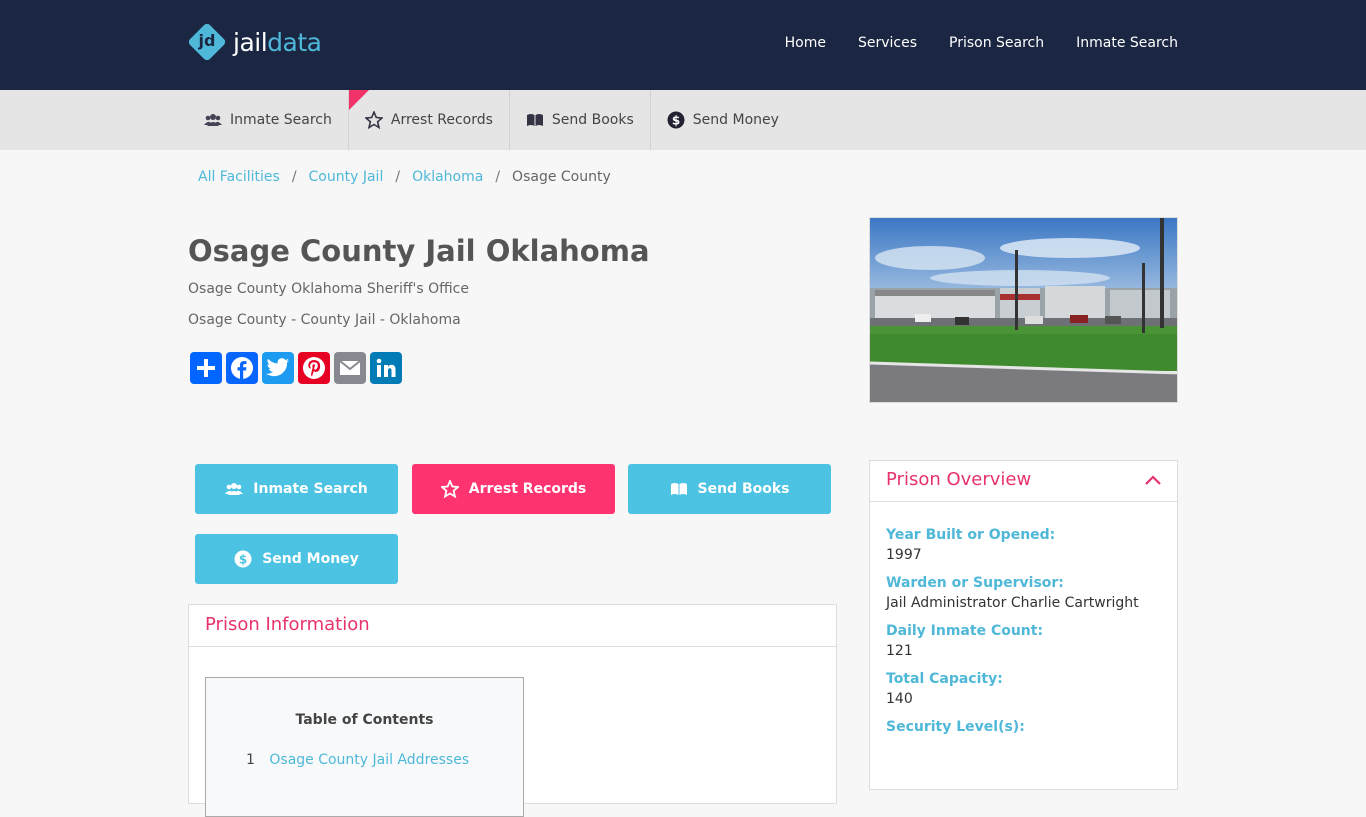  I want to click on toc-item: 1 Osage County Jail Addresses, so click(357, 760).